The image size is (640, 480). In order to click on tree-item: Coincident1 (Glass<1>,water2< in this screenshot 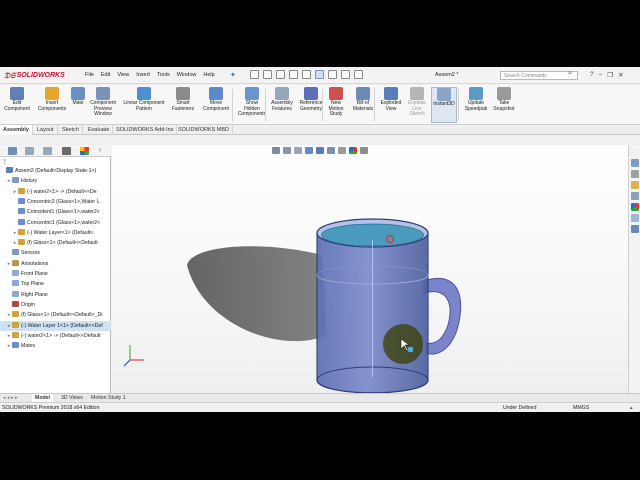, I will do `click(55, 212)`.